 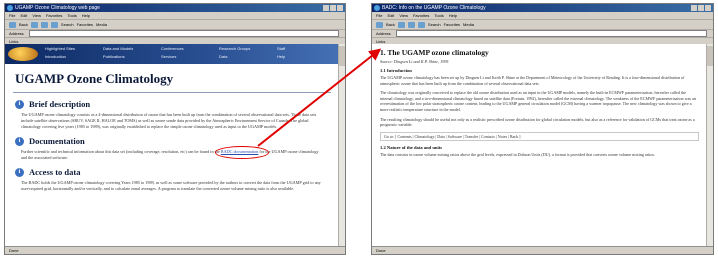 I want to click on banner-link: Research Groups, so click(x=248, y=48).